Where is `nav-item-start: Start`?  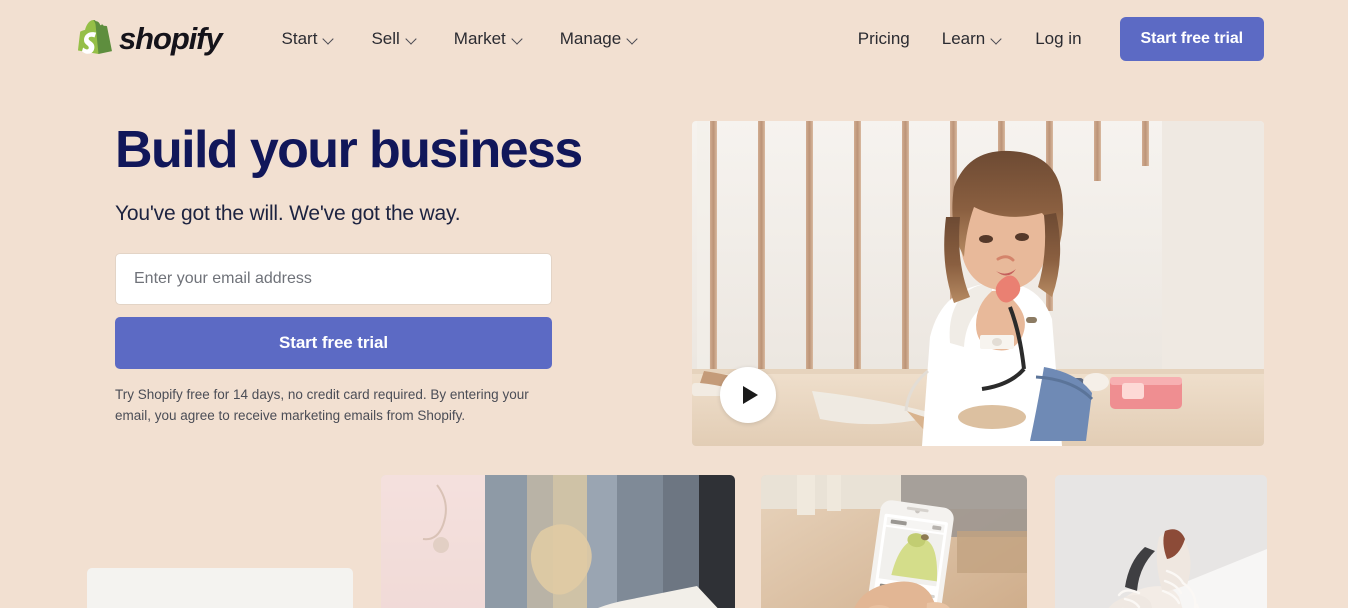
nav-item-start: Start is located at coordinates (309, 39).